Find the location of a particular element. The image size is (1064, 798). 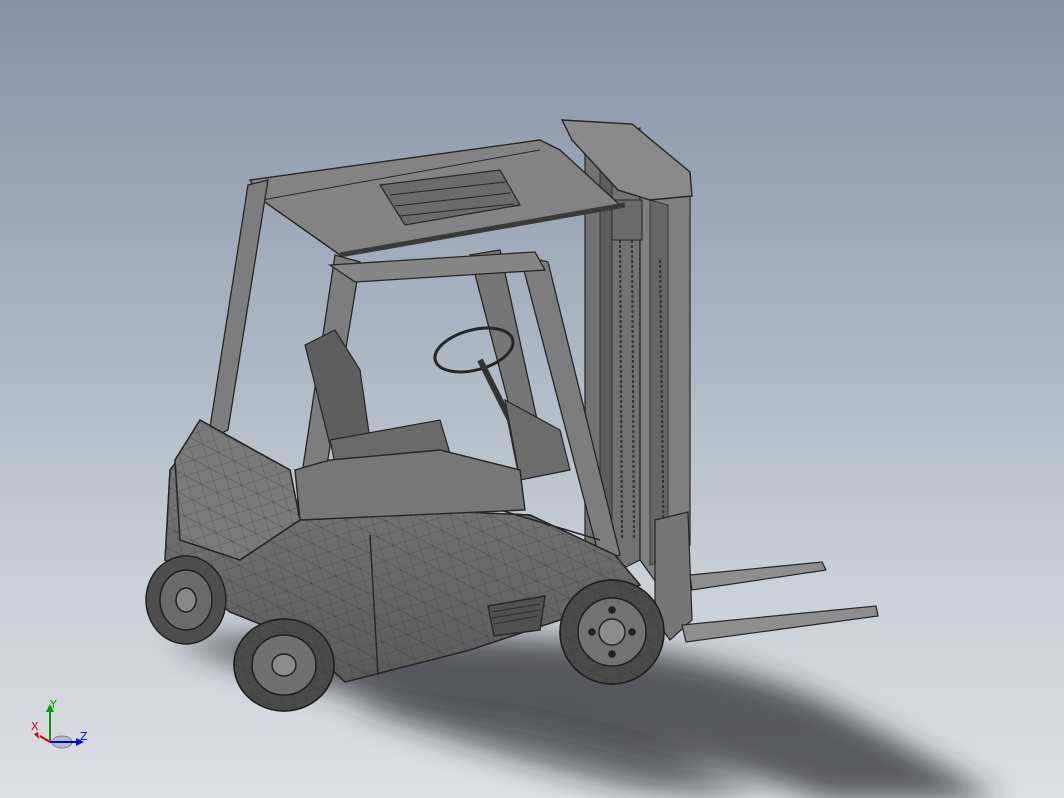

view-triad: X Y Z is located at coordinates (61, 726).